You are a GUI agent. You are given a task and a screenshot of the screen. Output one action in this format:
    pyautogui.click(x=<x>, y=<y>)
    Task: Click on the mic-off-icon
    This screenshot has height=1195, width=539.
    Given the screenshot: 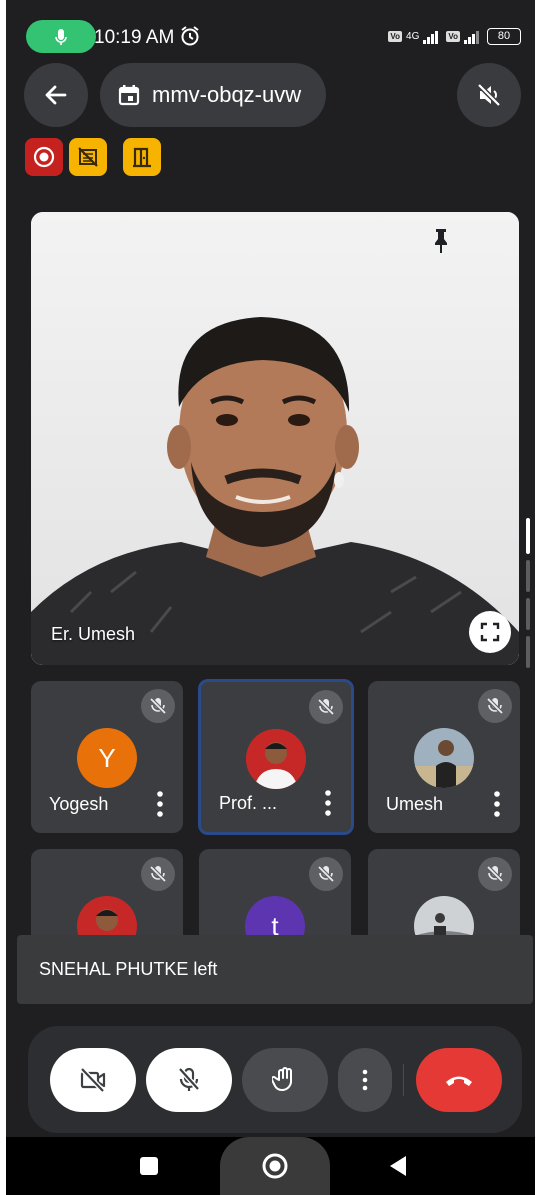 What is the action you would take?
    pyautogui.click(x=189, y=1079)
    